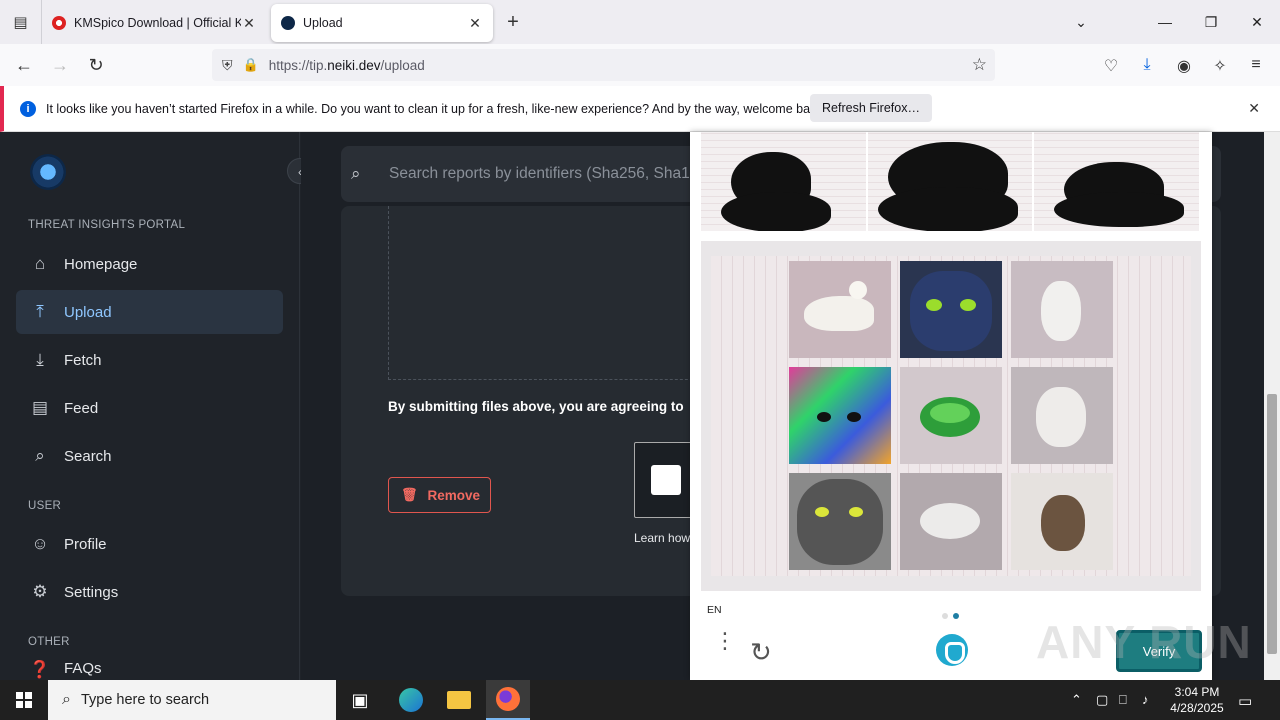 Image resolution: width=1280 pixels, height=720 pixels. I want to click on new-tab-button: +, so click(513, 22).